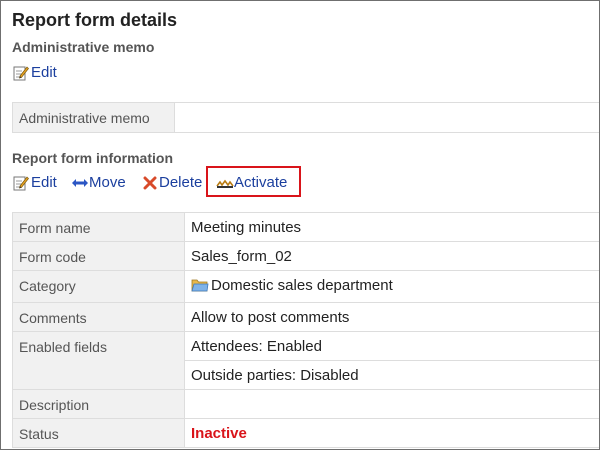  Describe the element at coordinates (200, 287) in the screenshot. I see `folder-icon` at that location.